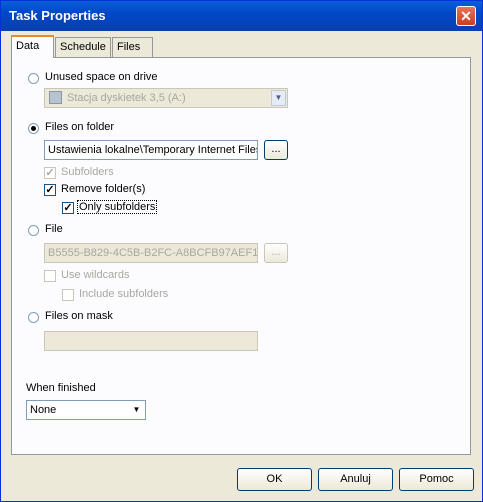 The image size is (483, 502). I want to click on tab-files-label: Files, so click(129, 47).